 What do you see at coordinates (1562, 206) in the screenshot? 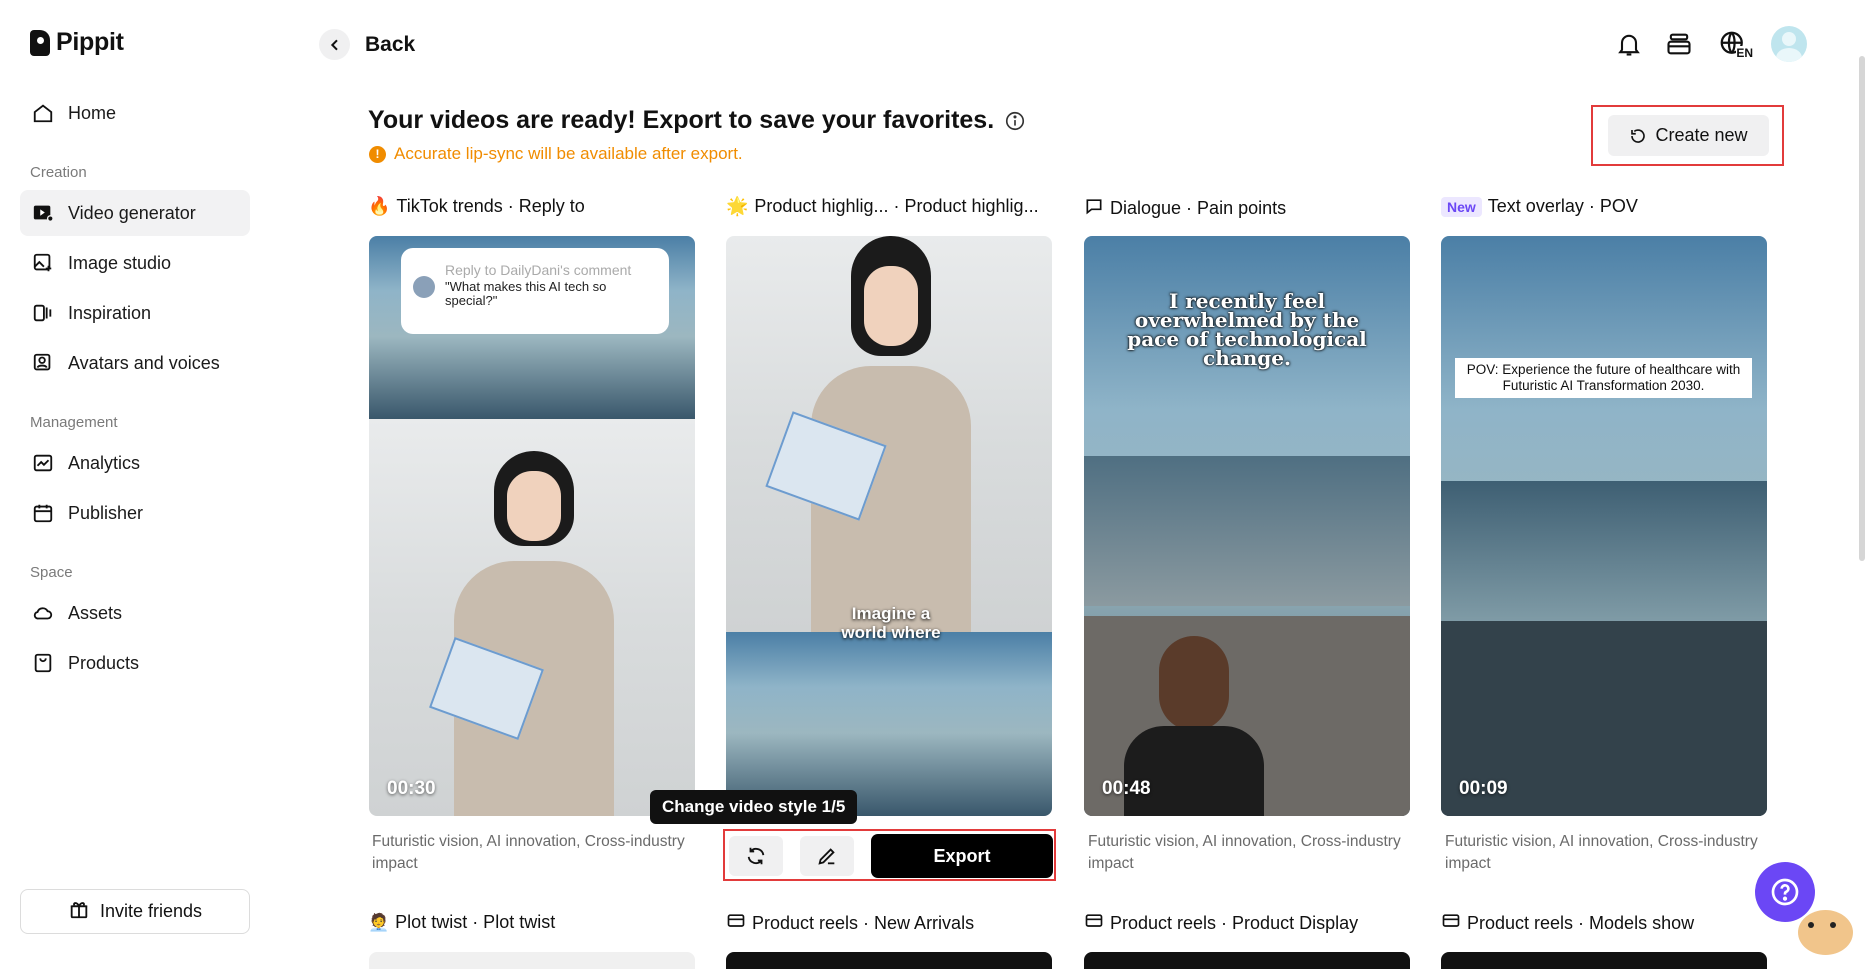
I see `card-label: Text overlay · POV` at bounding box center [1562, 206].